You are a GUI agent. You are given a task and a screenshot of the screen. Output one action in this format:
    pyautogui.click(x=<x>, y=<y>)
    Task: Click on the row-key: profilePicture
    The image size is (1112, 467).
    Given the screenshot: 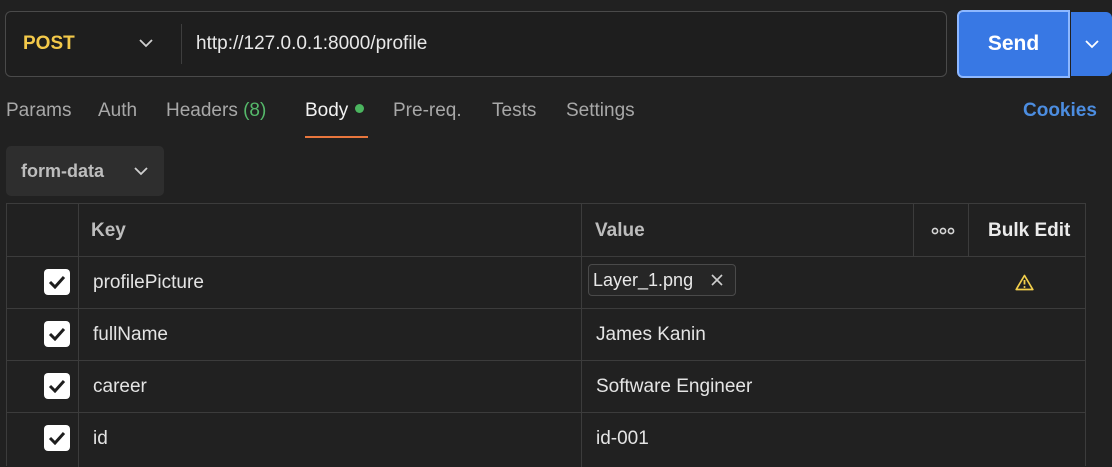 What is the action you would take?
    pyautogui.click(x=148, y=283)
    